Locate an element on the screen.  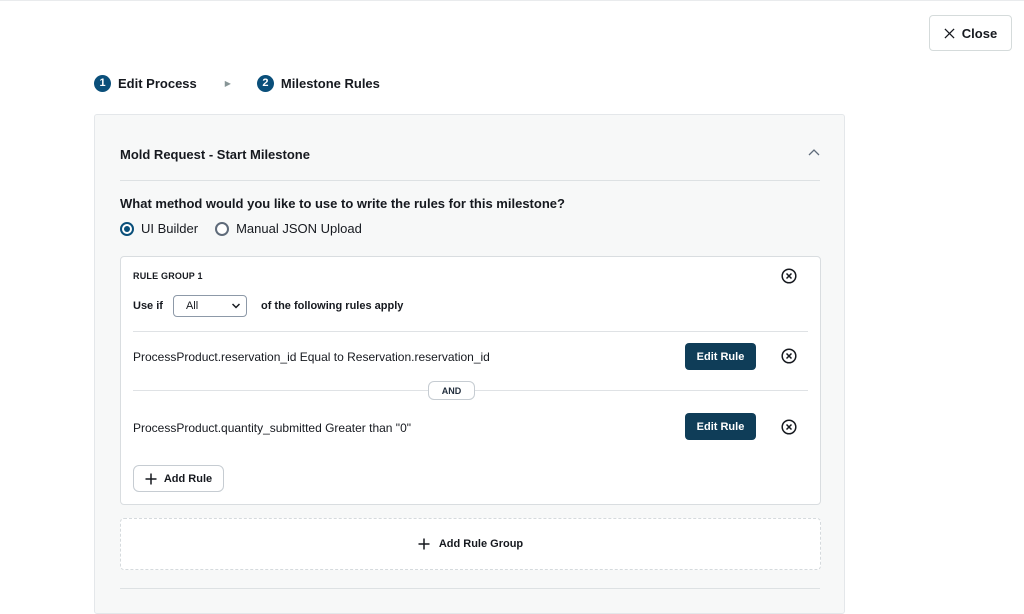
use-if-label: Use if is located at coordinates (148, 306).